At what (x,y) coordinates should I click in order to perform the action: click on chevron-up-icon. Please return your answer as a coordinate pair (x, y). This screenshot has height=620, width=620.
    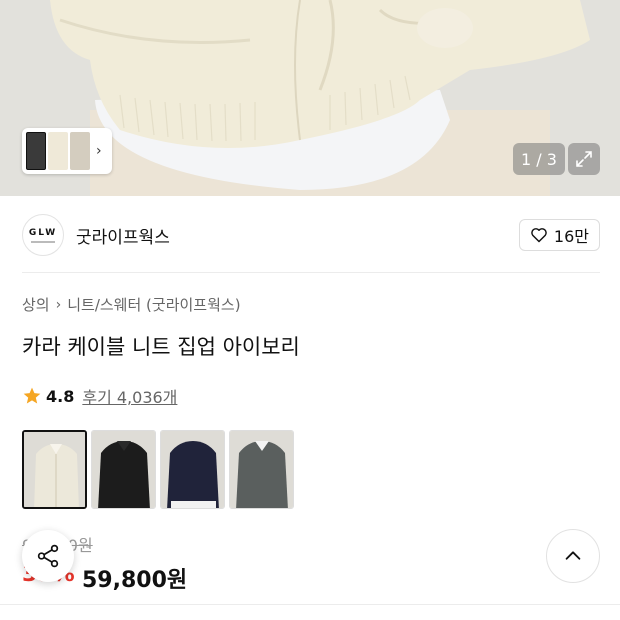
    Looking at the image, I should click on (573, 555).